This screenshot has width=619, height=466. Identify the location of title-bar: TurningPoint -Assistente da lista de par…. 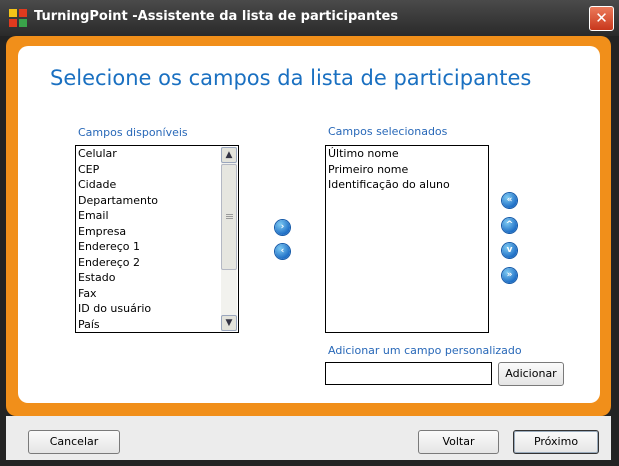
(309, 18).